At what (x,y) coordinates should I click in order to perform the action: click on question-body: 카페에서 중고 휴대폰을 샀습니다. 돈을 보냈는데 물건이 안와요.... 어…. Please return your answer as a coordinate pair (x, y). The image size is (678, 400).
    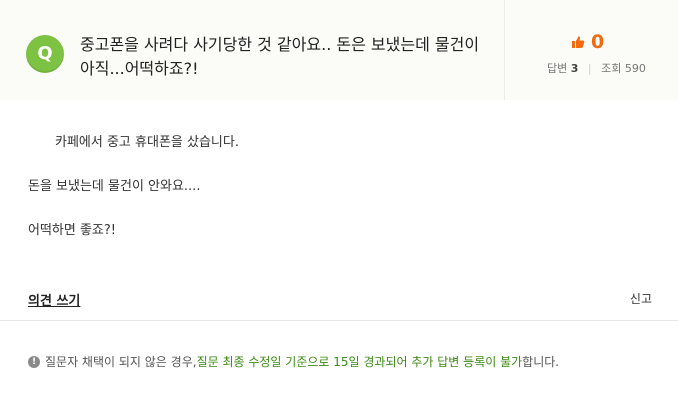
    Looking at the image, I should click on (133, 187).